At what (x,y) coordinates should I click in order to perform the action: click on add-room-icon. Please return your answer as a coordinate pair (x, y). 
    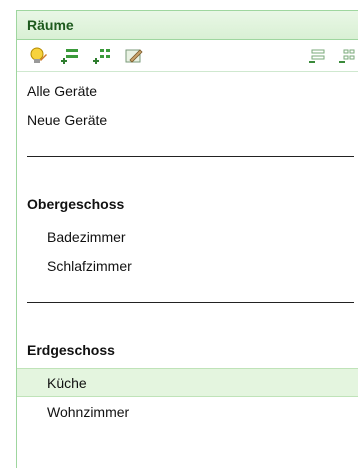
    Looking at the image, I should click on (70, 56).